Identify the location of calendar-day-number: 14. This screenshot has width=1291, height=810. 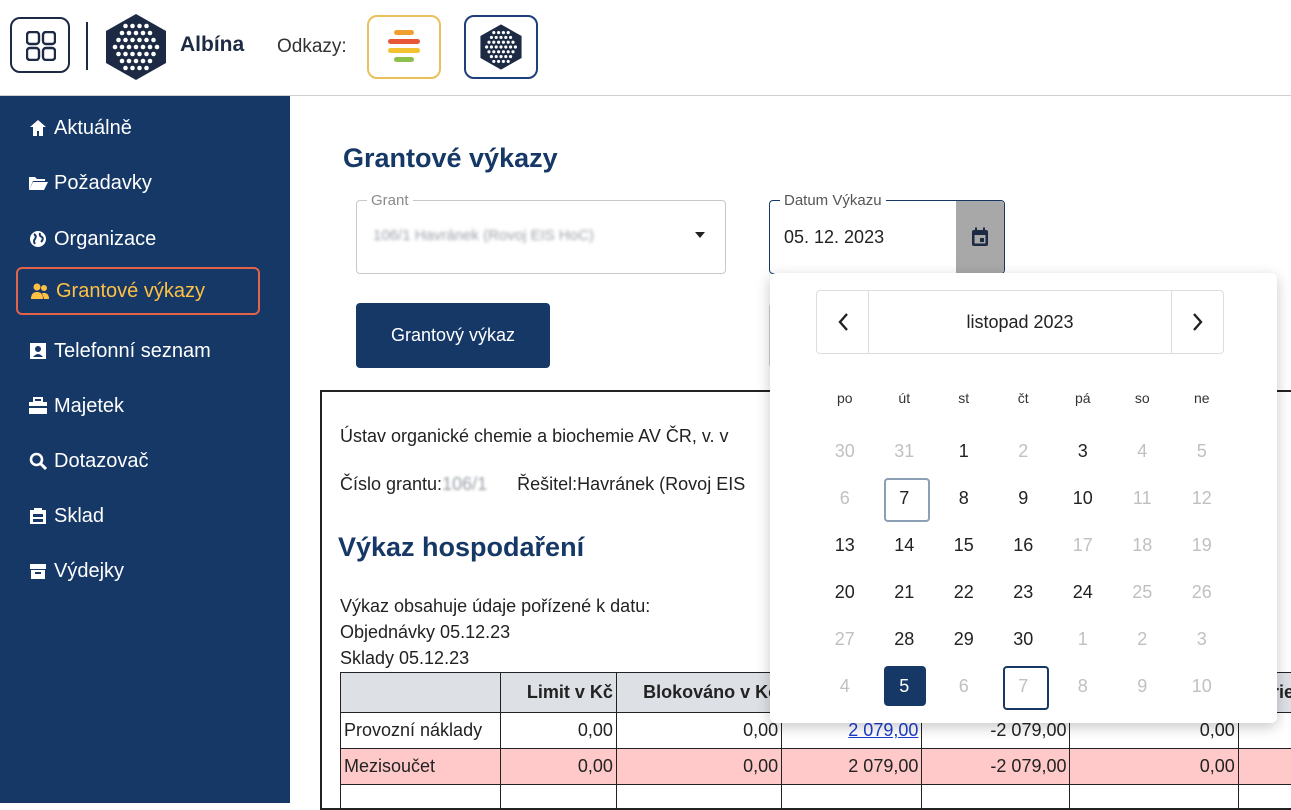
(904, 545).